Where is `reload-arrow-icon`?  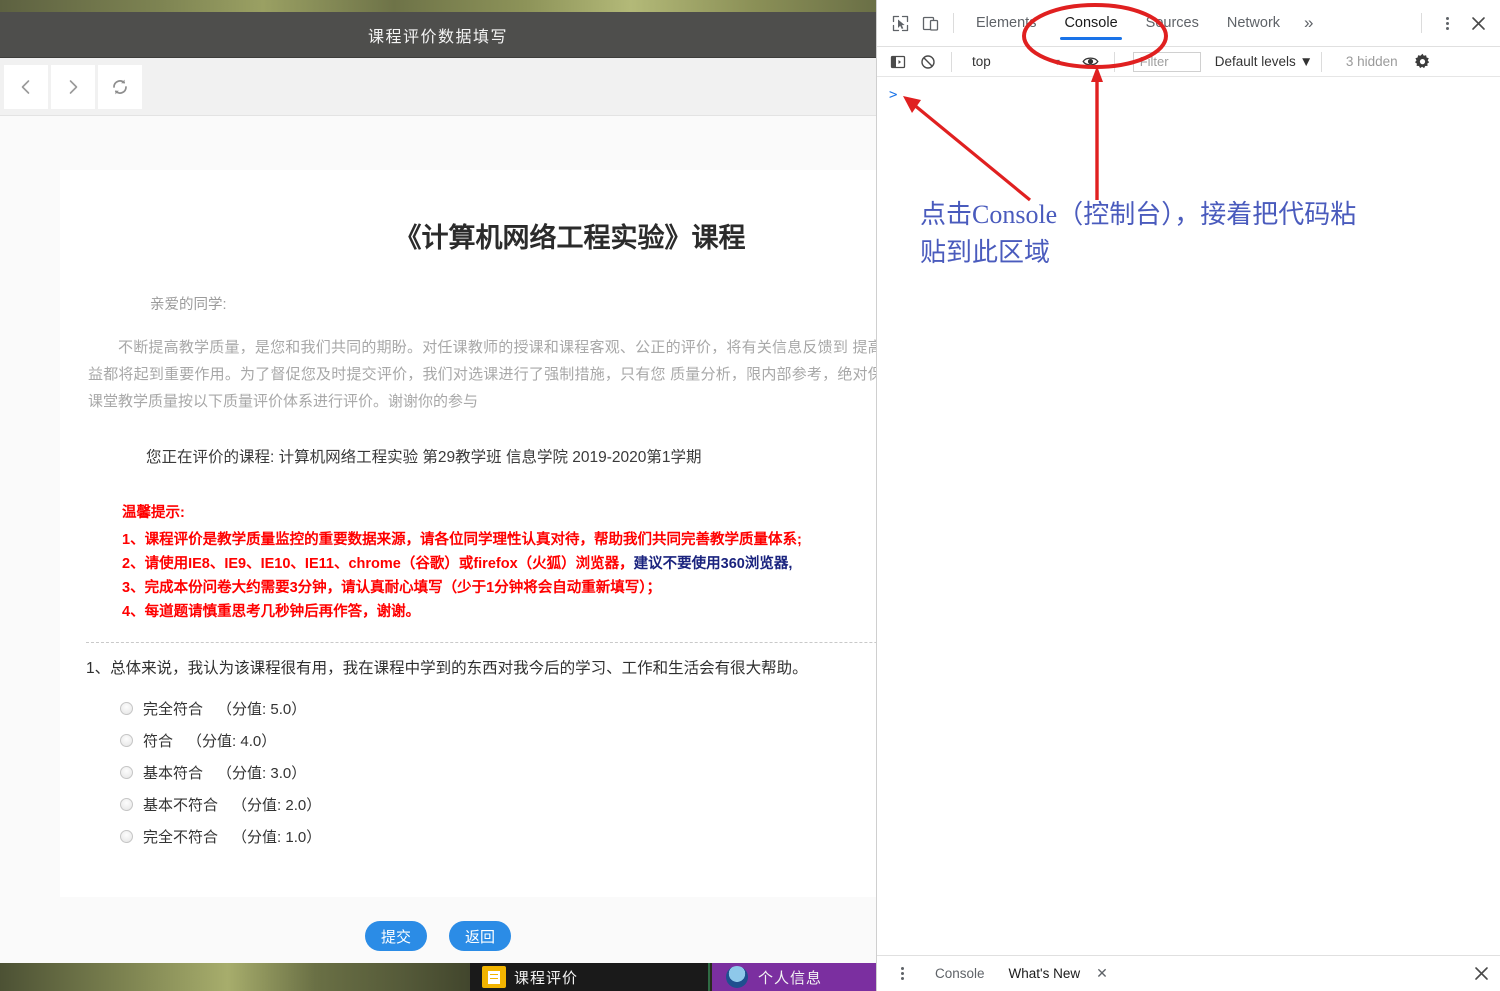
reload-arrow-icon is located at coordinates (120, 86).